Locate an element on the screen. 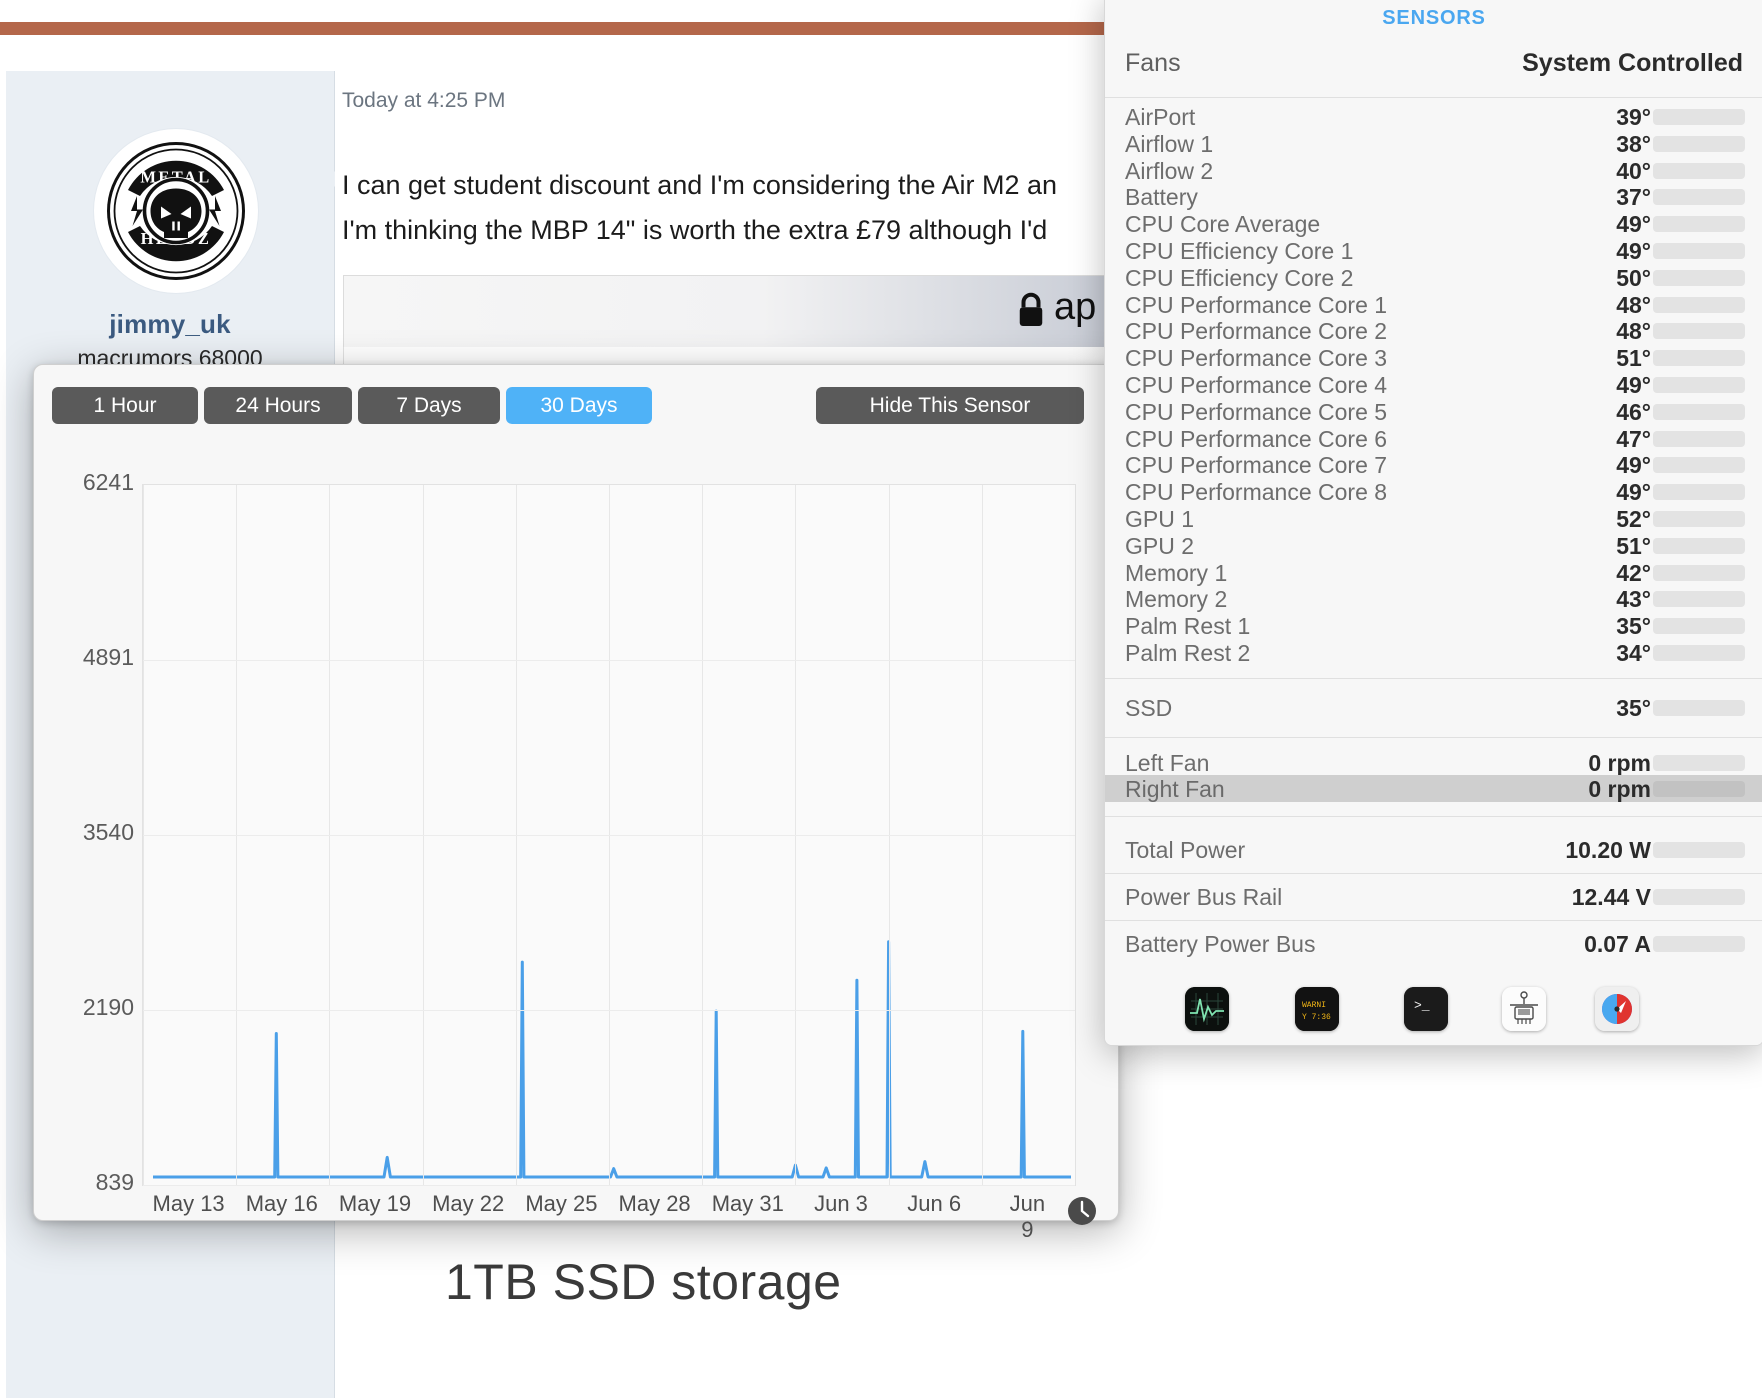 The width and height of the screenshot is (1762, 1398). sensor-row: Battery Power Bus 0.07 A is located at coordinates (1433, 943).